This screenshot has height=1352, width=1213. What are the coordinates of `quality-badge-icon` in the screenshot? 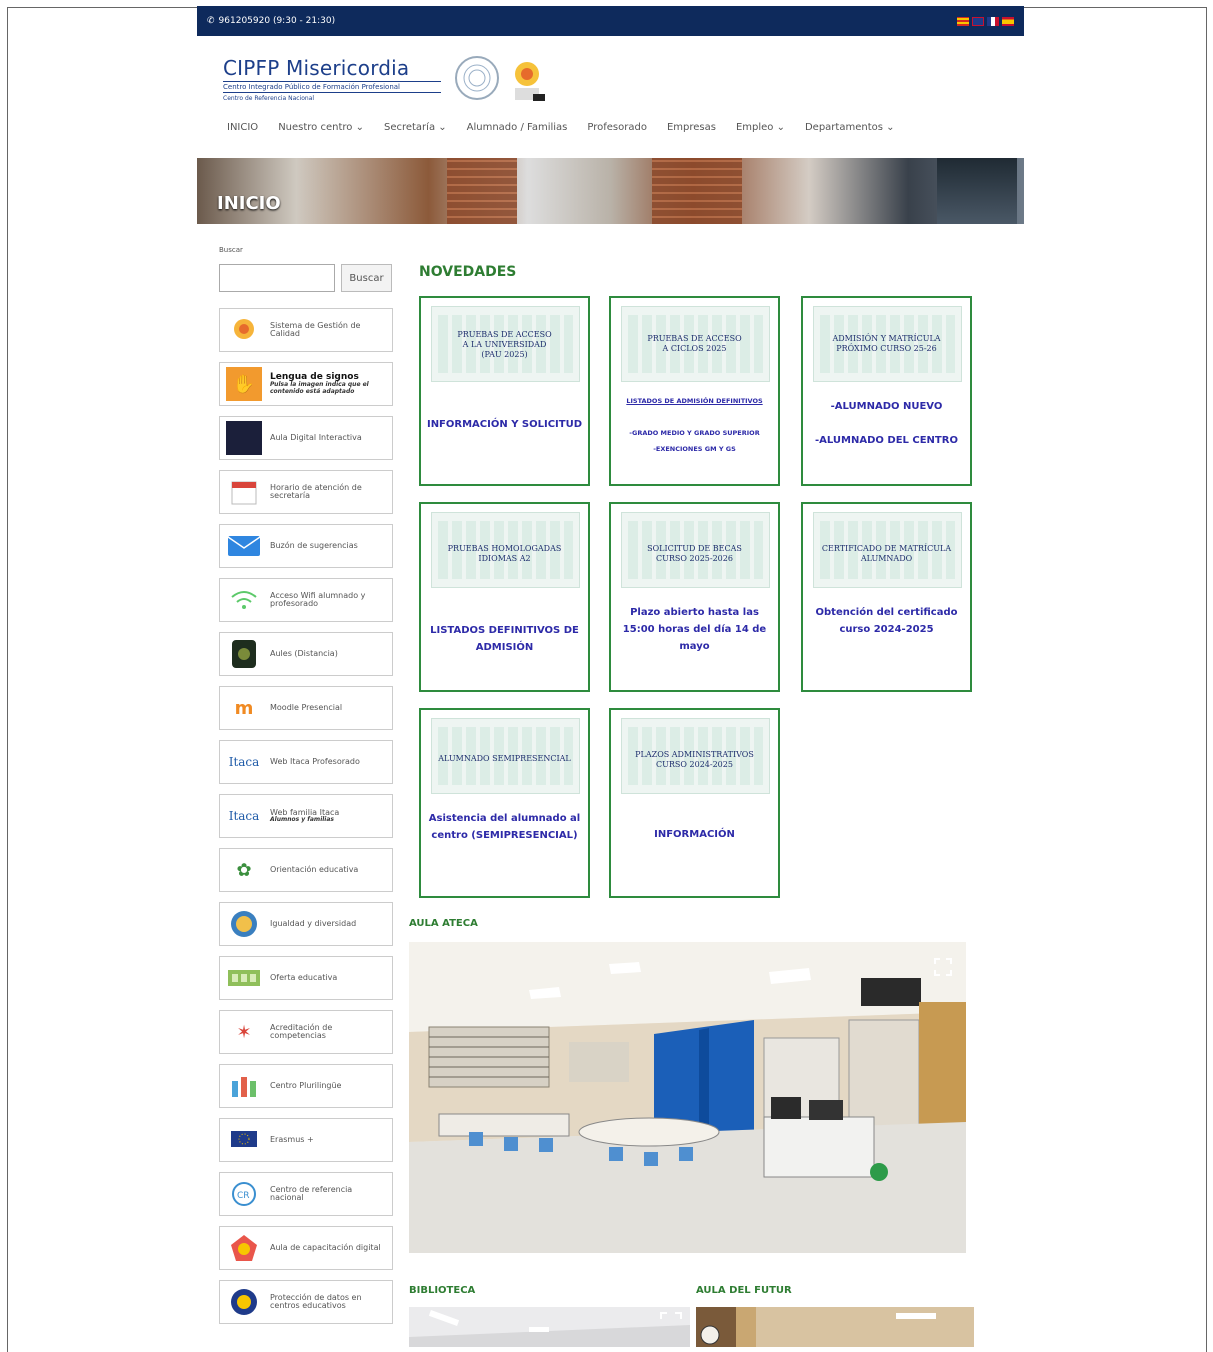 It's located at (528, 77).